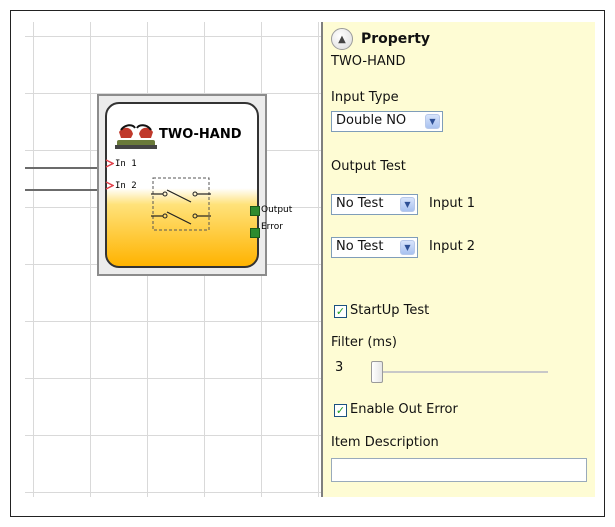 The width and height of the screenshot is (615, 527). Describe the element at coordinates (277, 210) in the screenshot. I see `output-port-label: Output` at that location.